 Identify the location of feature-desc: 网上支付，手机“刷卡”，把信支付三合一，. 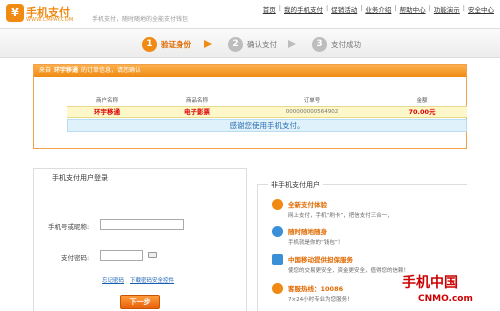
(340, 216).